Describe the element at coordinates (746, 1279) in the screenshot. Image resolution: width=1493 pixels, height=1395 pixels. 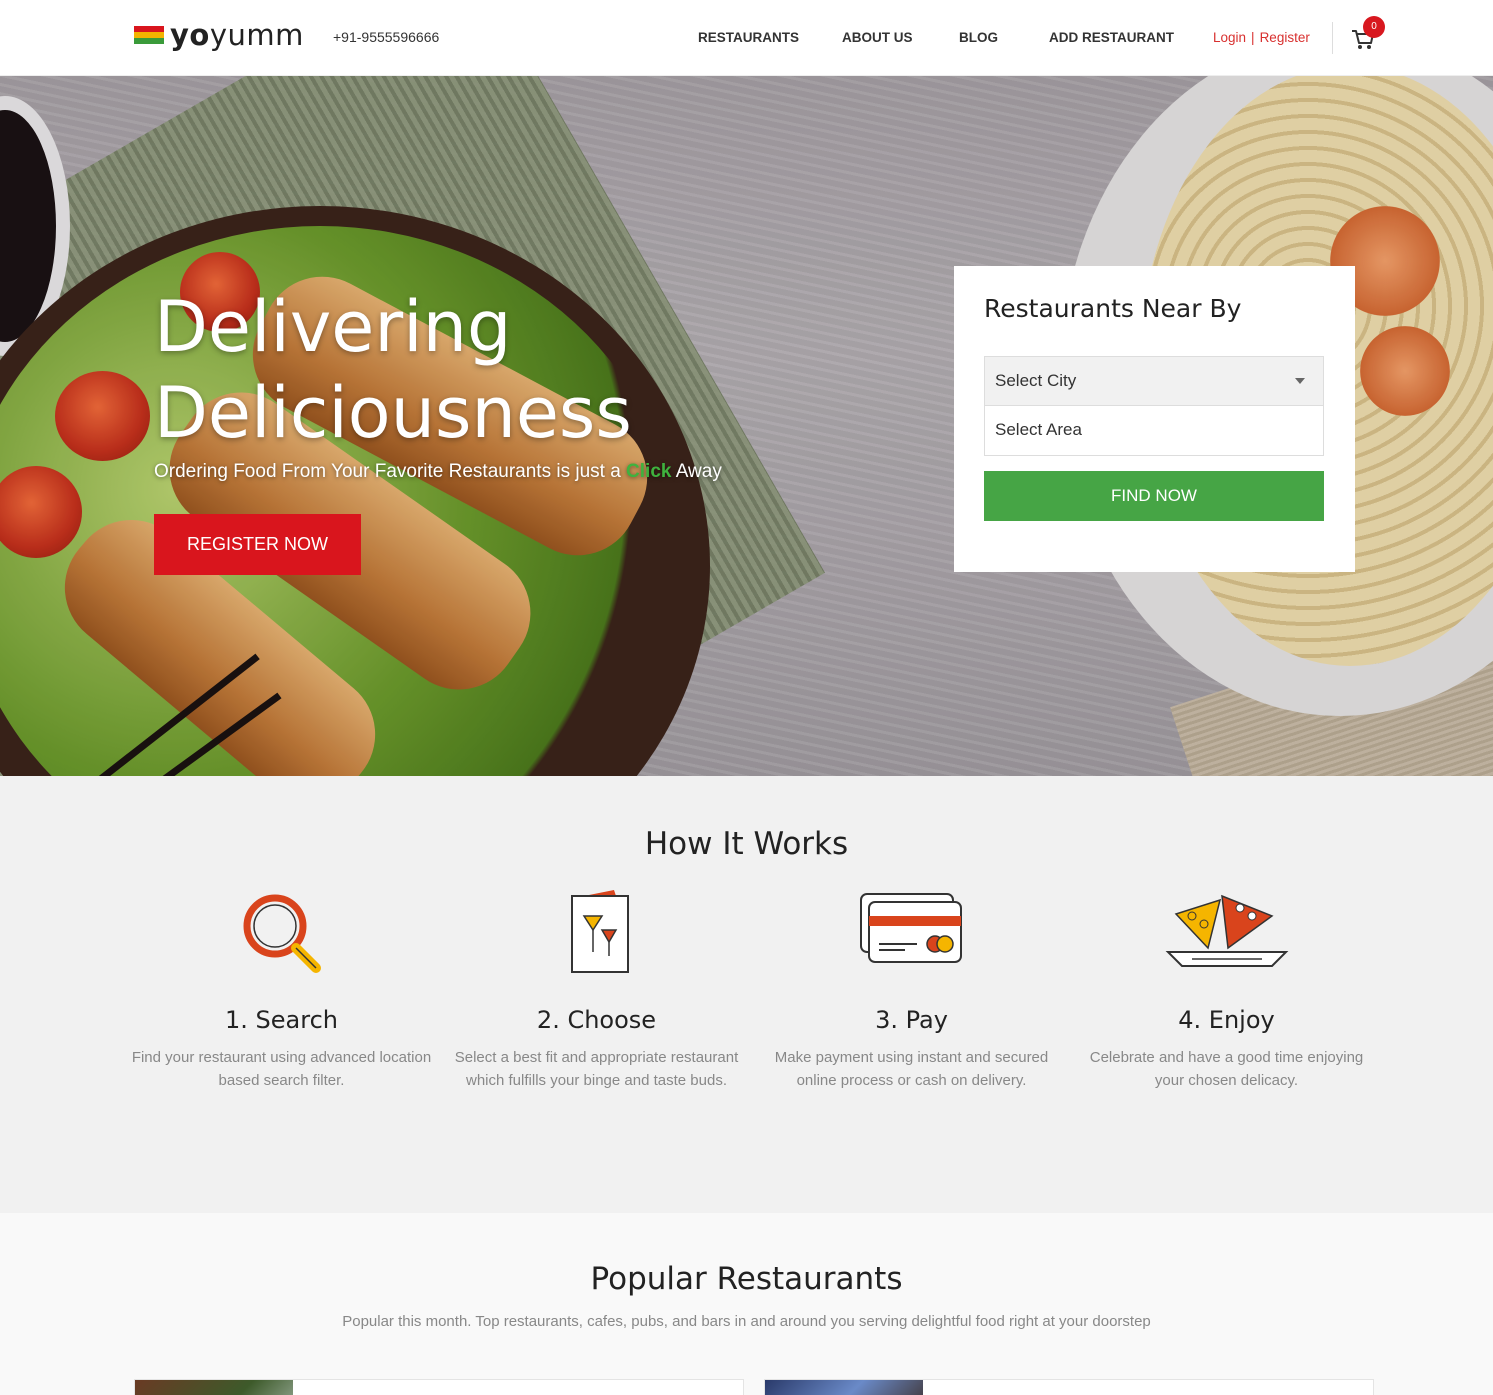
I see `section-title: Popular Restaurants` at that location.